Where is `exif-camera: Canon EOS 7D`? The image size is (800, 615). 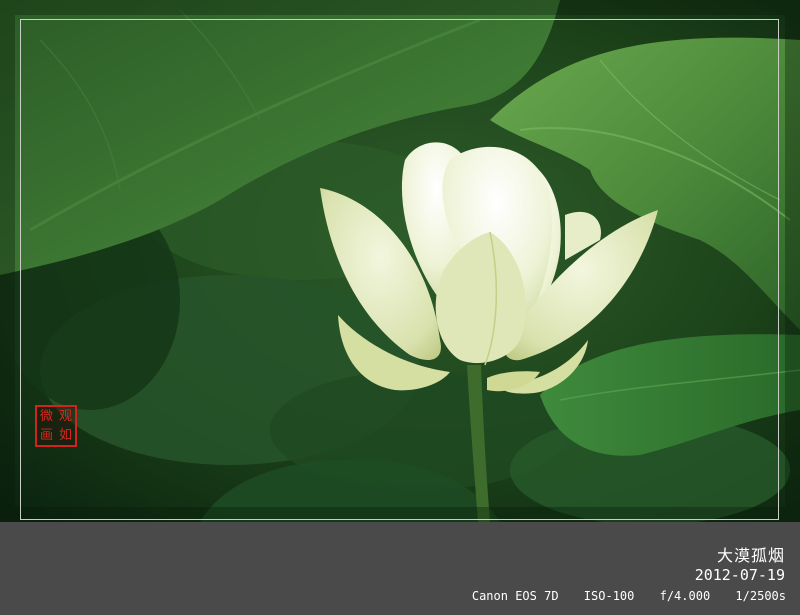 exif-camera: Canon EOS 7D is located at coordinates (515, 596).